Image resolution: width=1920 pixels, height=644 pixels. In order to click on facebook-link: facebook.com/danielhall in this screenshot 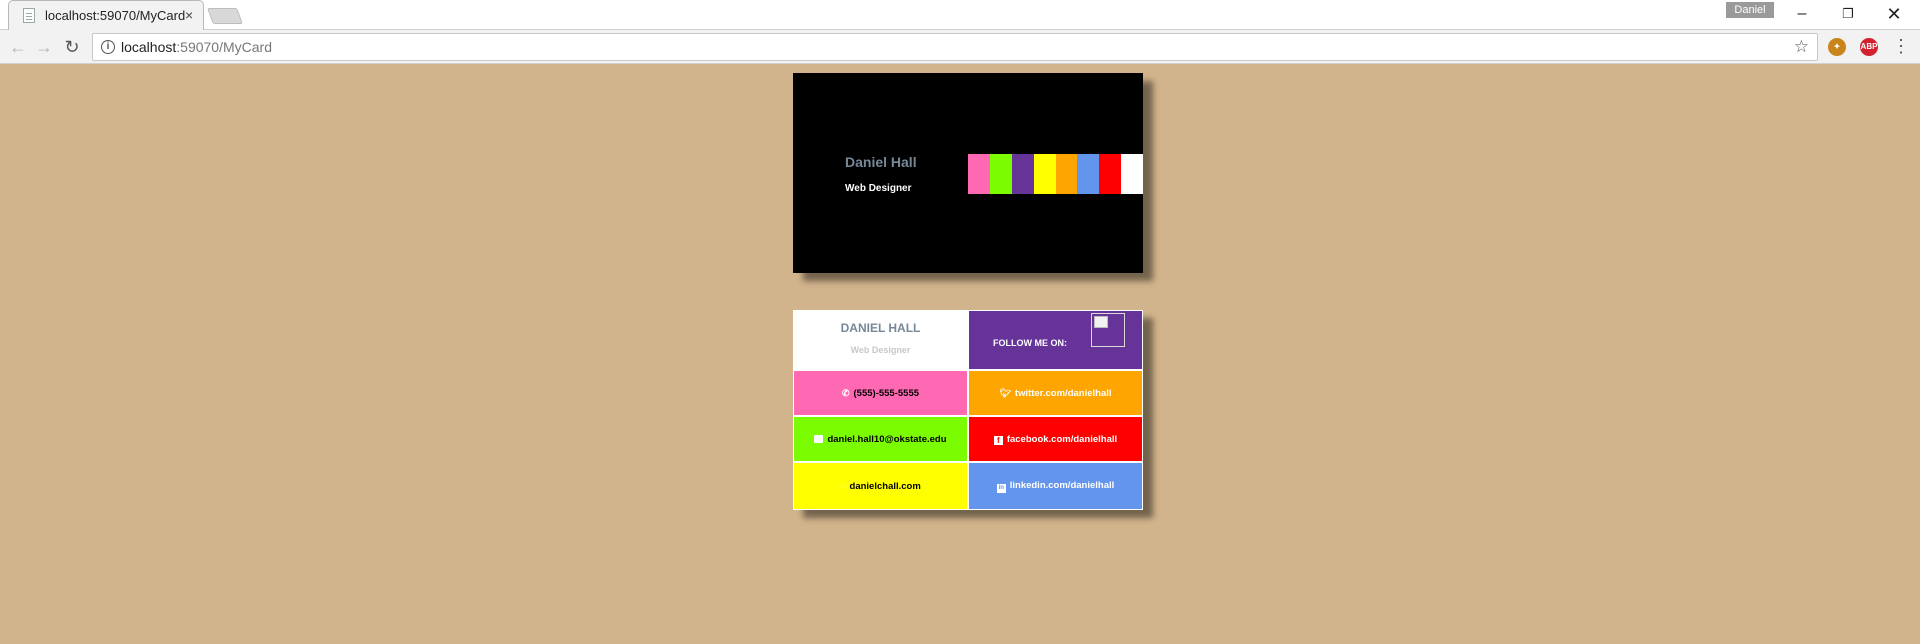, I will do `click(1062, 439)`.